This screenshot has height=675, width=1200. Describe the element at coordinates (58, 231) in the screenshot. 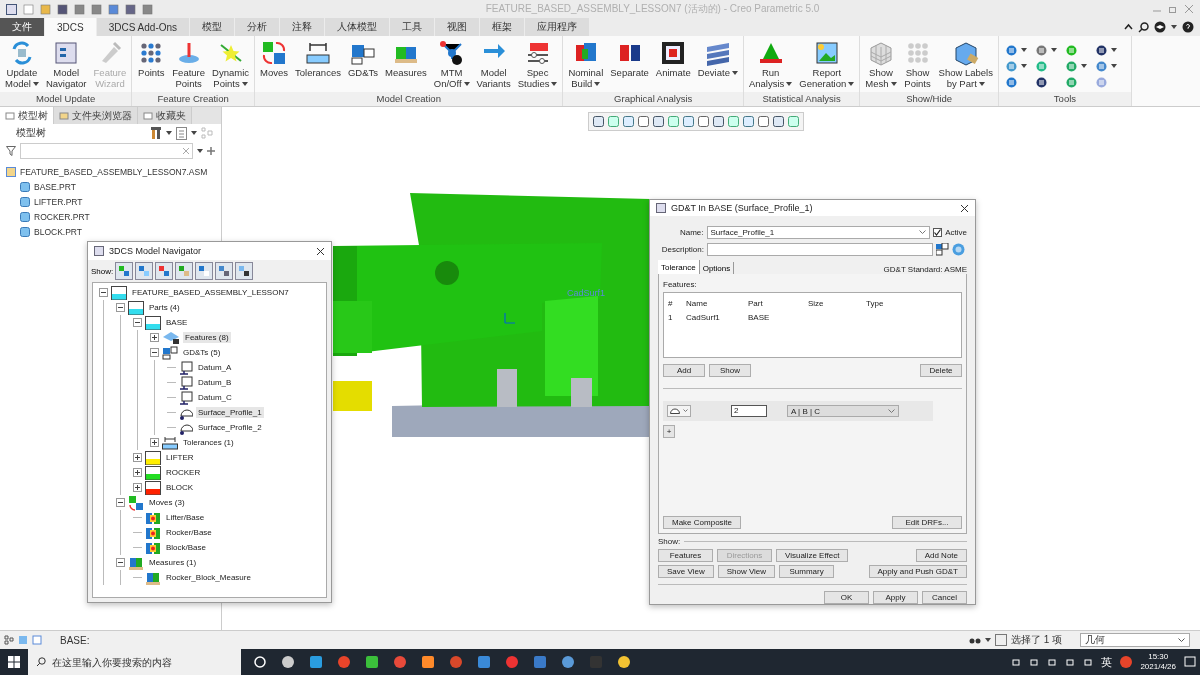

I see `tree-item: BLOCK.PRT` at that location.